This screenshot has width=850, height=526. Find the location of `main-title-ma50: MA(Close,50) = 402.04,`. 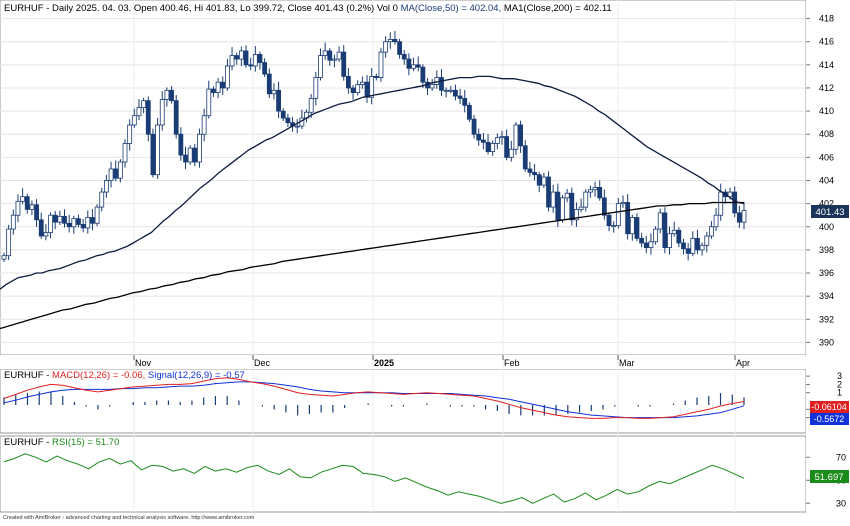

main-title-ma50: MA(Close,50) = 402.04, is located at coordinates (451, 8).